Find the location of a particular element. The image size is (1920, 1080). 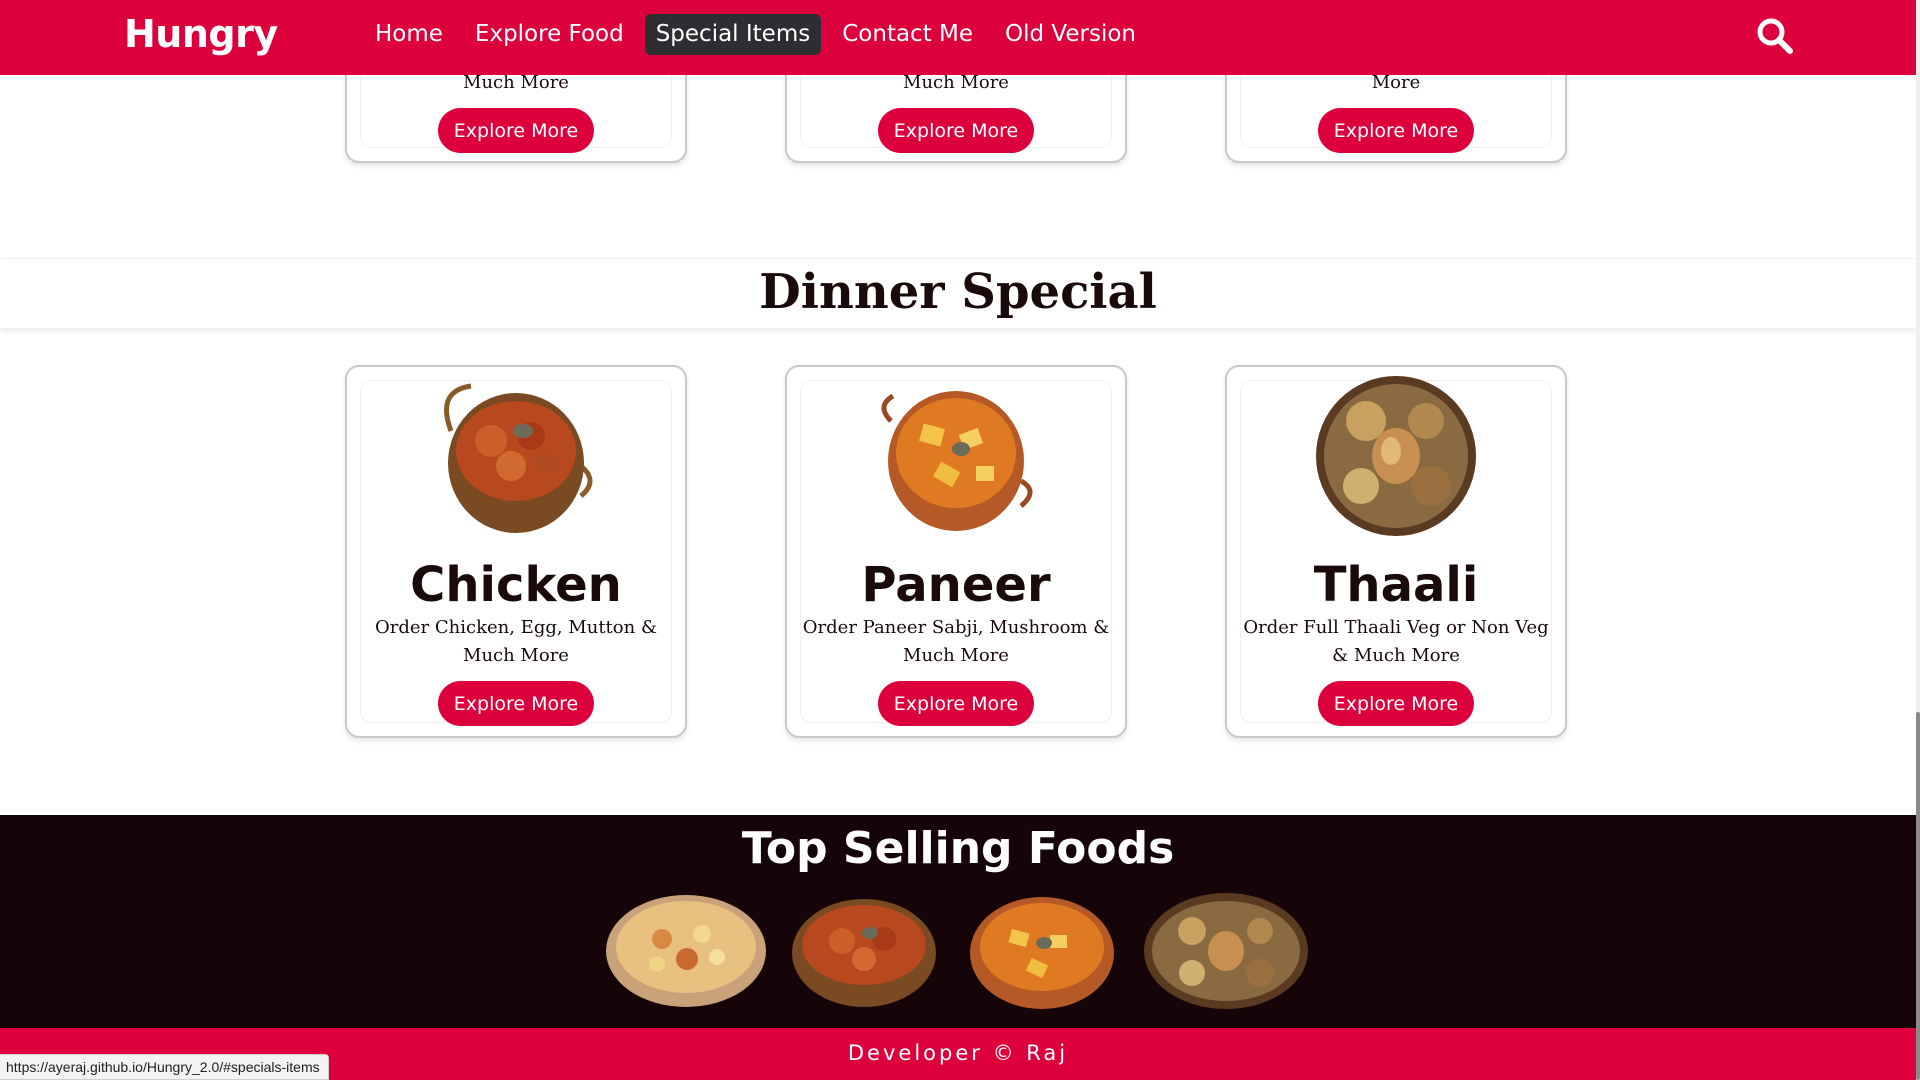

chicken-curry-dish-image is located at coordinates (864, 951).